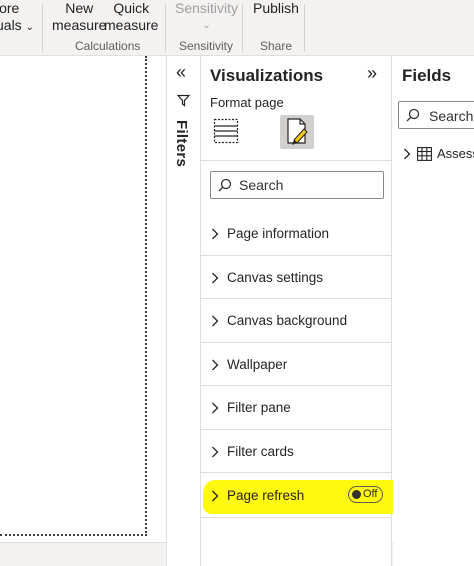 The height and width of the screenshot is (566, 474). I want to click on filters-pane-collapsed: « Filters, so click(183, 311).